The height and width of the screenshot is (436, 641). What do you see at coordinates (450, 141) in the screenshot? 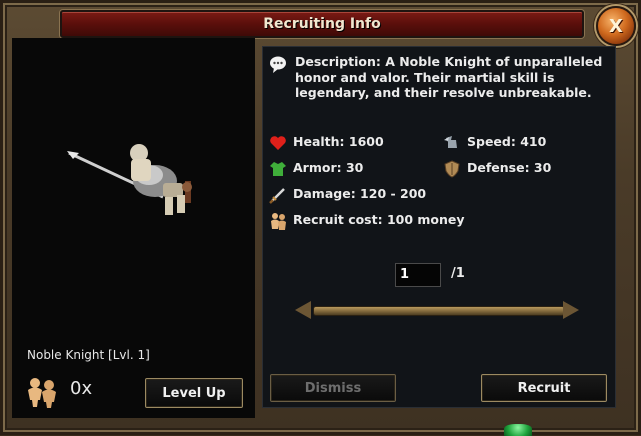
I see `winged-boot-icon` at bounding box center [450, 141].